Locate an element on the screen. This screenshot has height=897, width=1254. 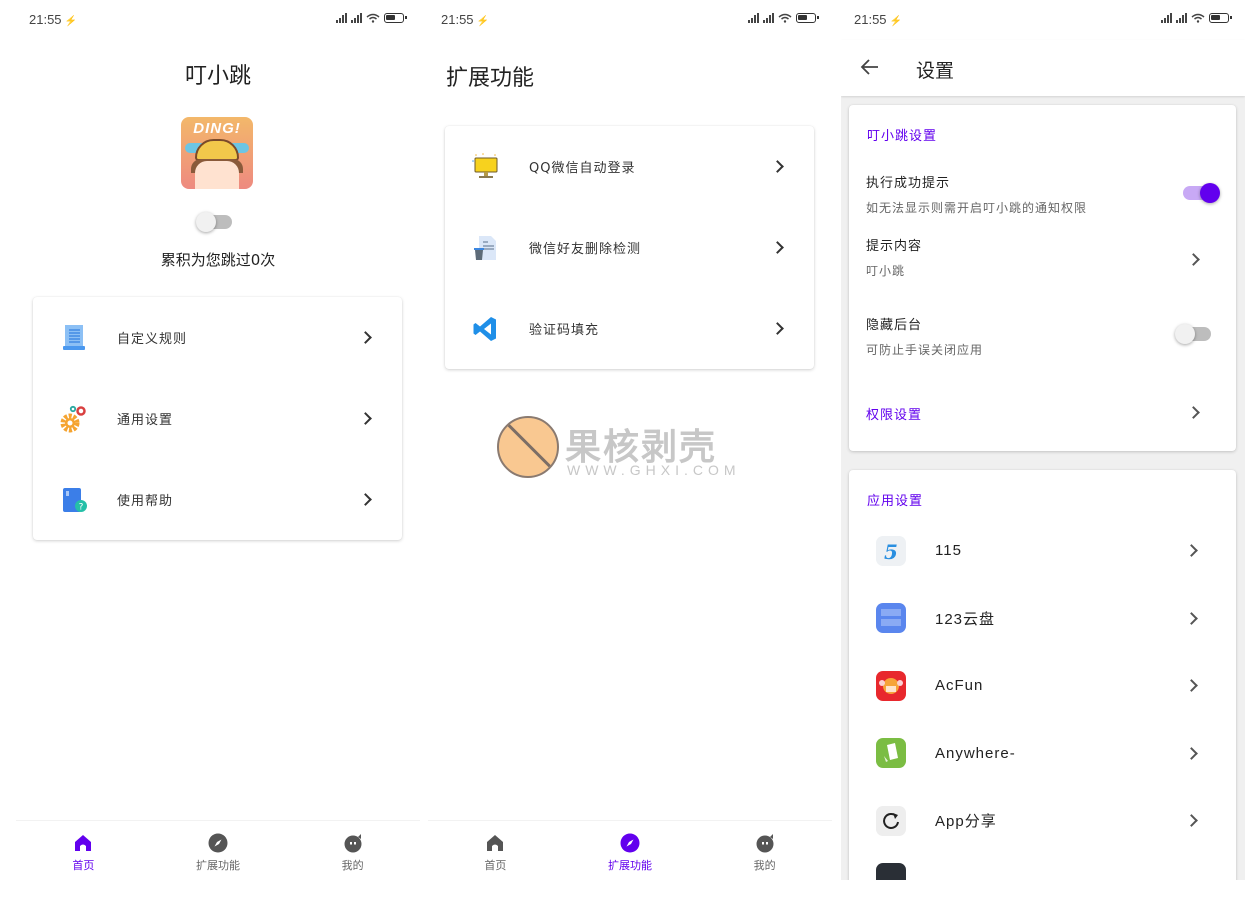
menu-item-general-settings: 通用设置 is located at coordinates (217, 418).